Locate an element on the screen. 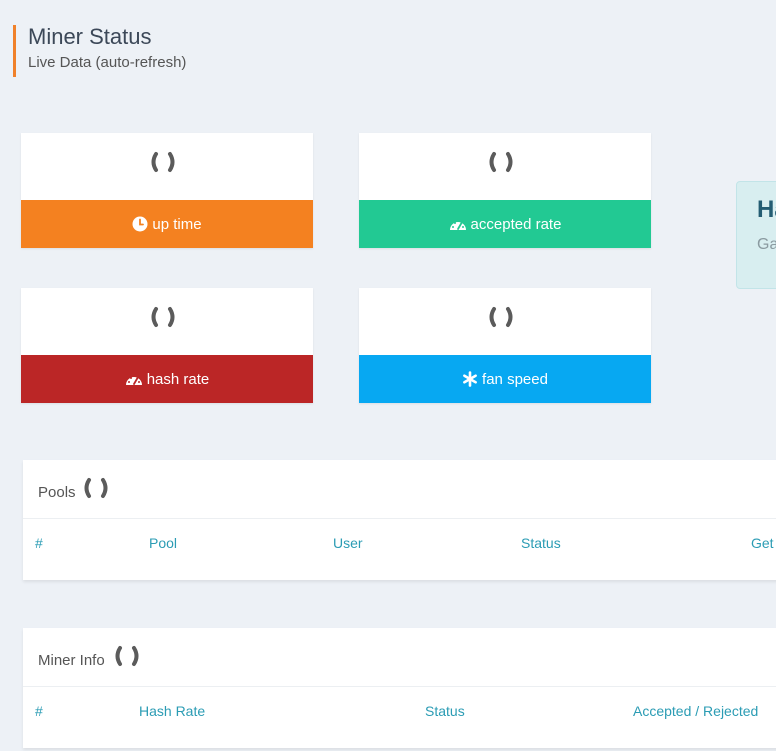 Image resolution: width=776 pixels, height=751 pixels. column-header: Pool is located at coordinates (163, 543).